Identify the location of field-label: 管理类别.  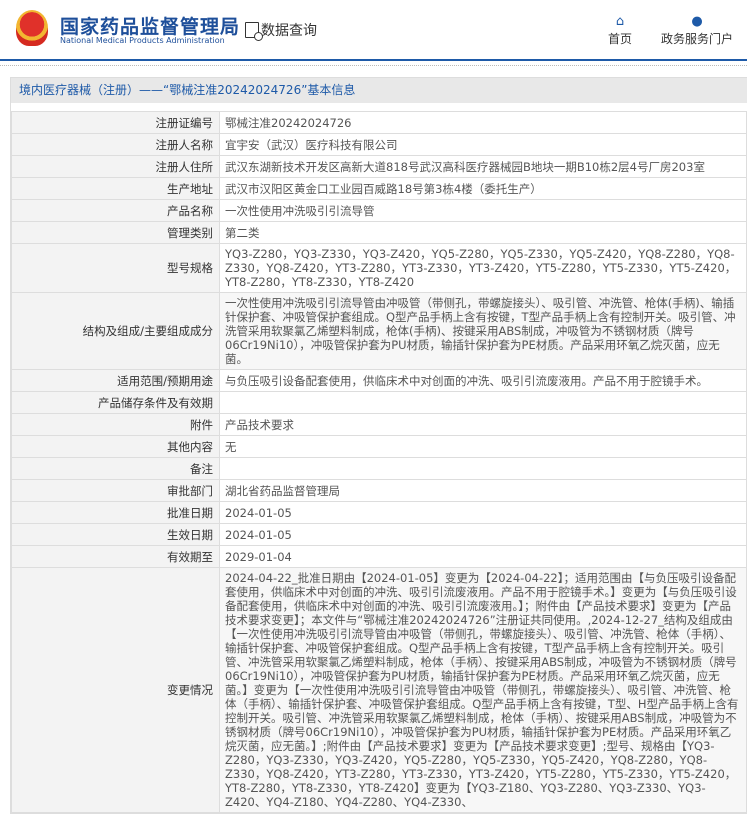
(115, 232).